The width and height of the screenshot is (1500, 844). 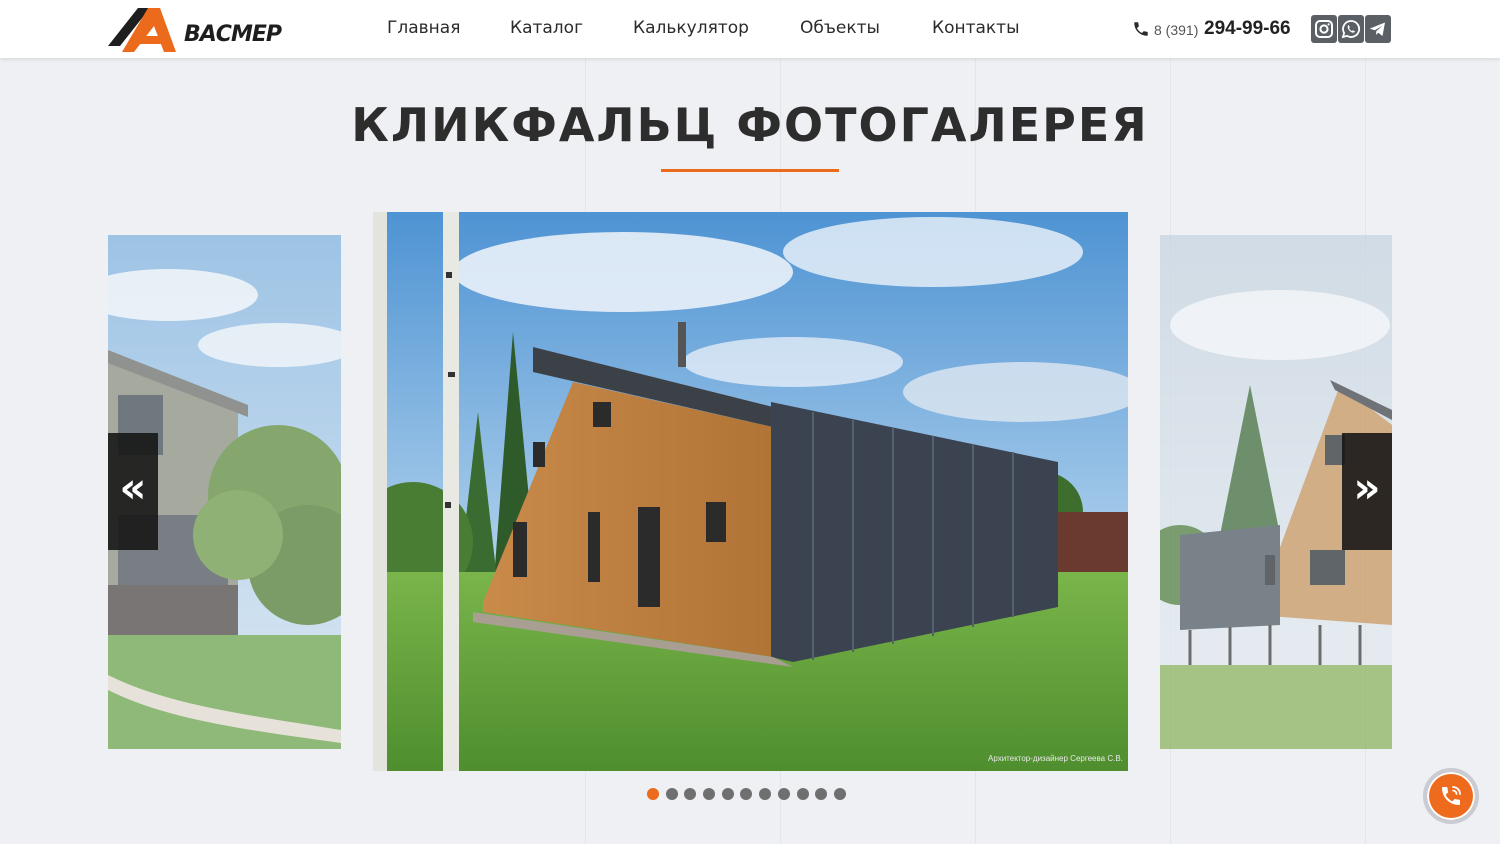 I want to click on nav-item-contacts: Контакты, so click(x=976, y=28).